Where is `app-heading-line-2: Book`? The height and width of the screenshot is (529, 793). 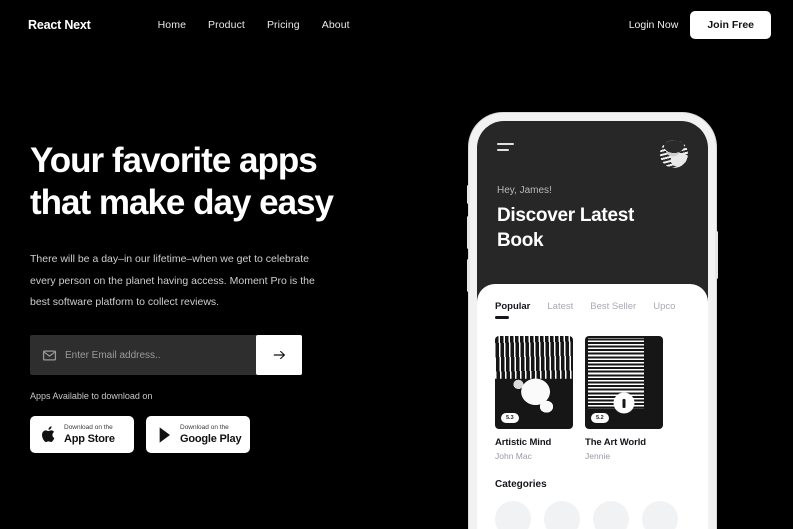
app-heading-line-2: Book is located at coordinates (520, 240).